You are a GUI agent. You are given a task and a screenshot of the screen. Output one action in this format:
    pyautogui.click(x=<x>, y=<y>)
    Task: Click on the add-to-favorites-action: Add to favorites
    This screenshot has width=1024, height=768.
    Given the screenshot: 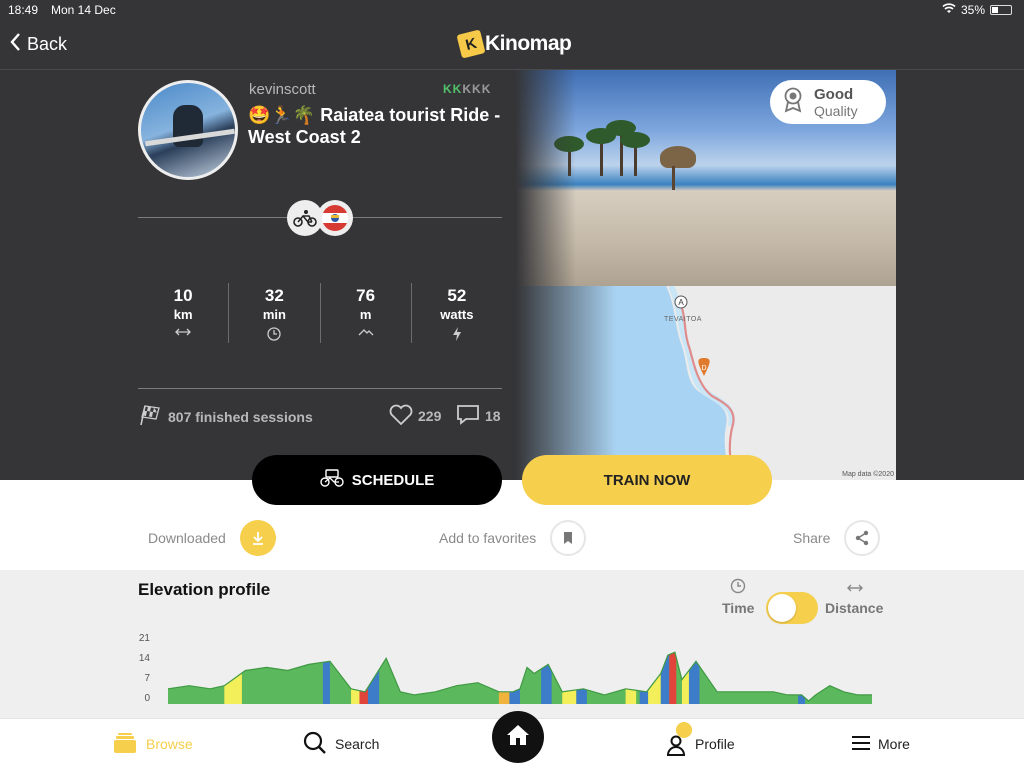 What is the action you would take?
    pyautogui.click(x=513, y=538)
    